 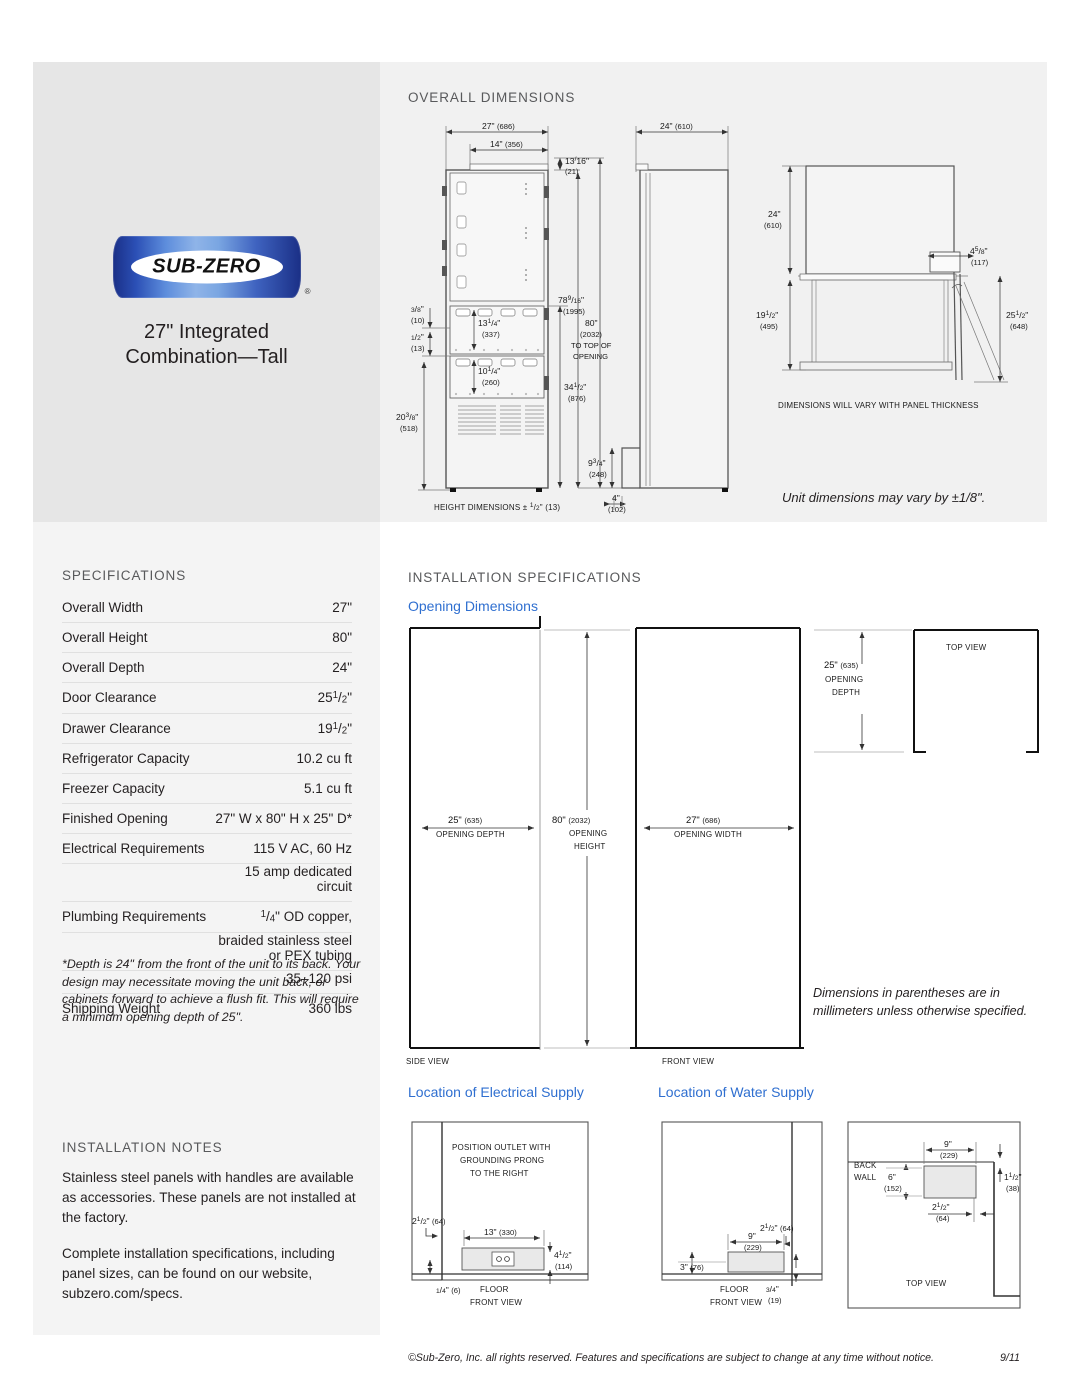 What do you see at coordinates (116, 728) in the screenshot?
I see `spec-label: Drawer Clearance` at bounding box center [116, 728].